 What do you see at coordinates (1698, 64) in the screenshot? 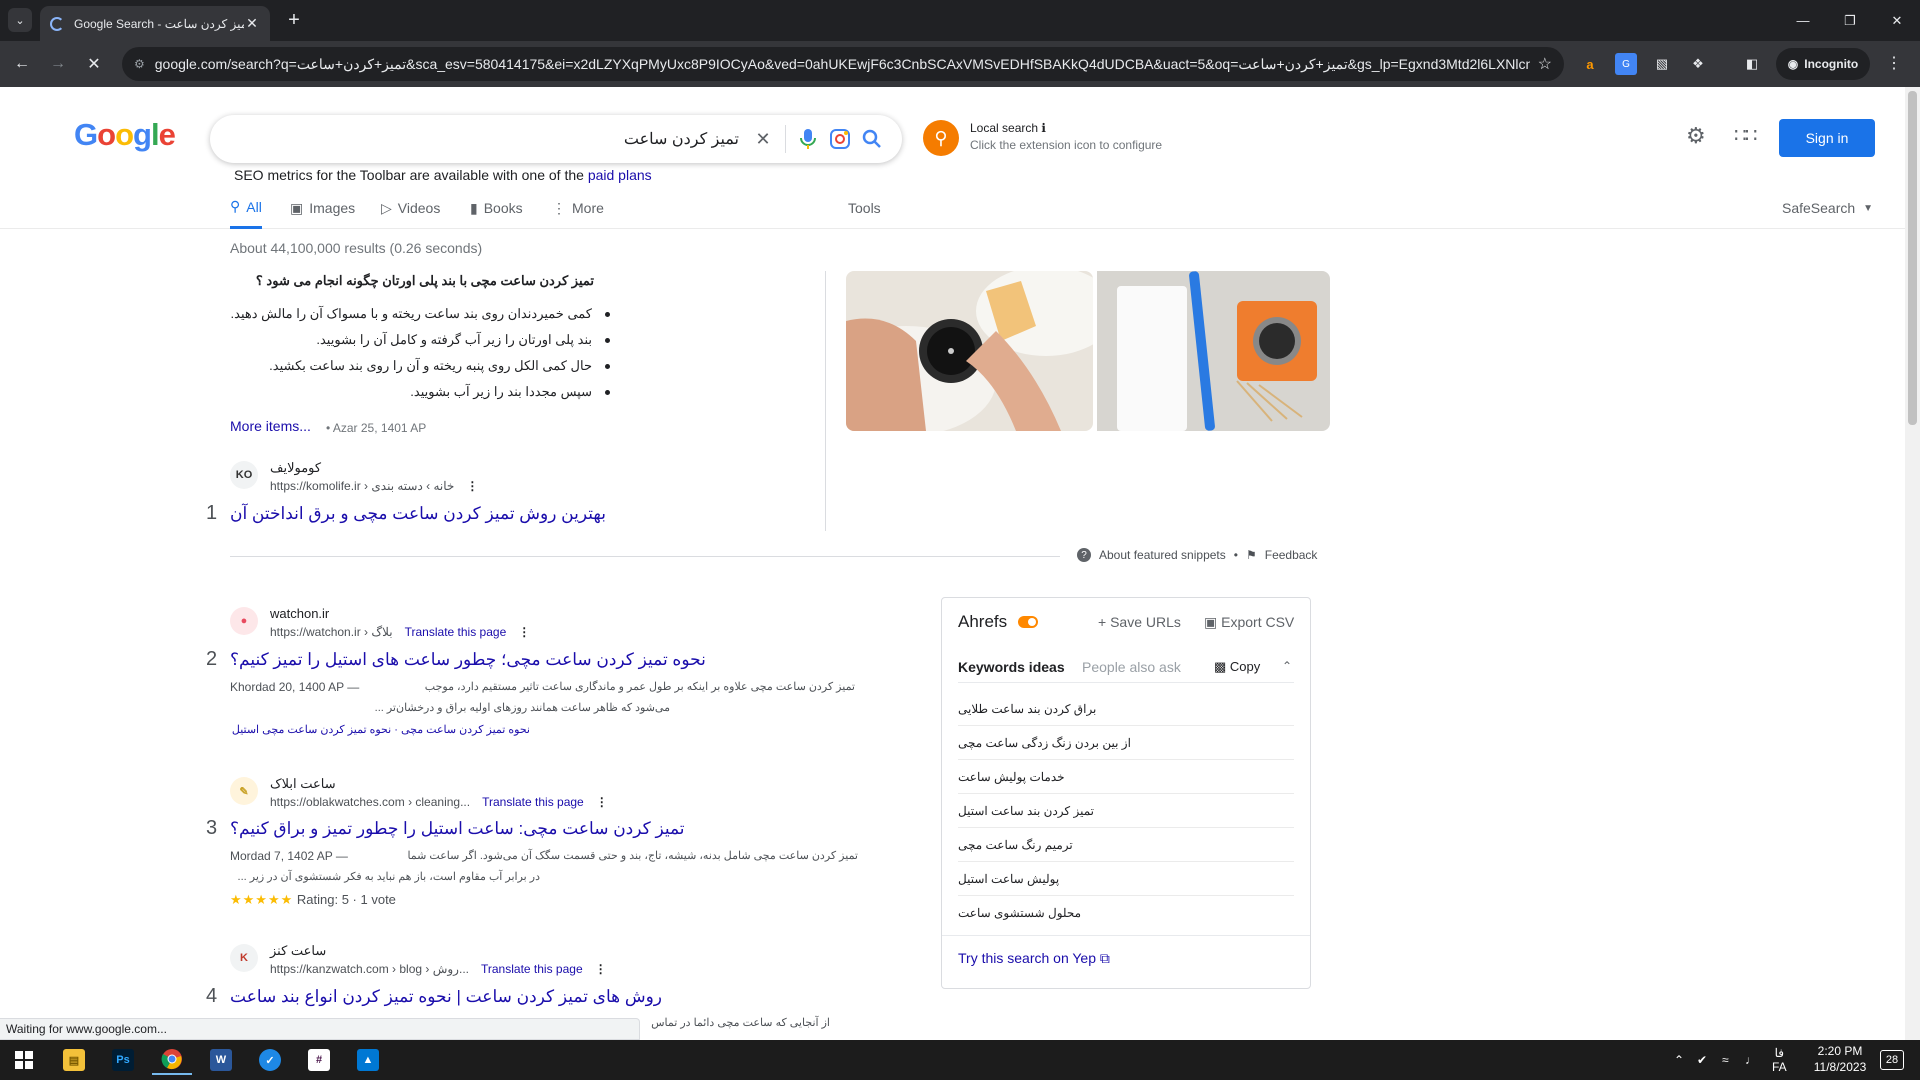
I see `extensions-puzzle-icon: ❖` at bounding box center [1698, 64].